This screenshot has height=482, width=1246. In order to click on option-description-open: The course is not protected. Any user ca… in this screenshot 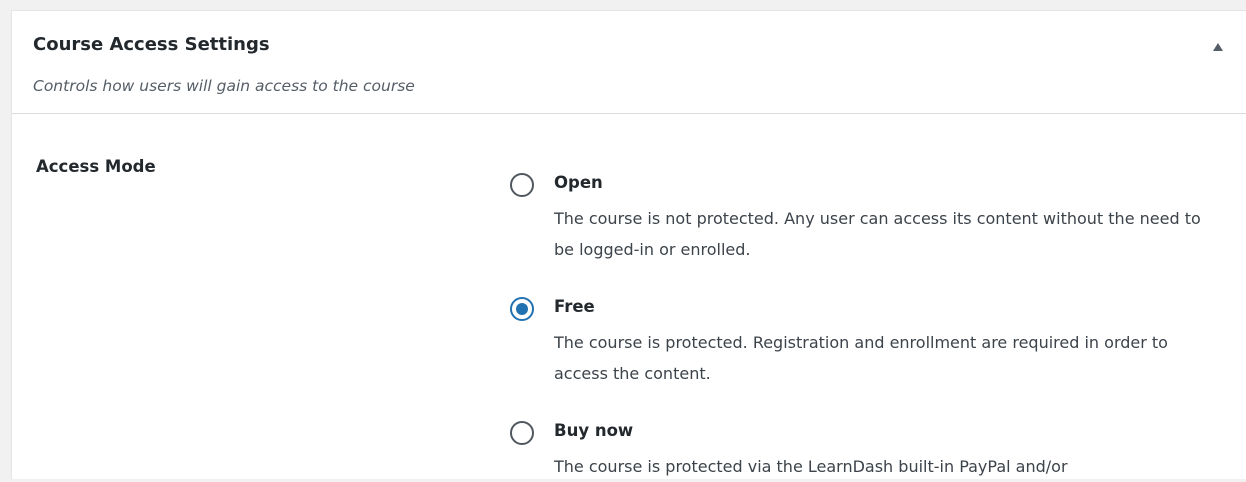, I will do `click(877, 234)`.